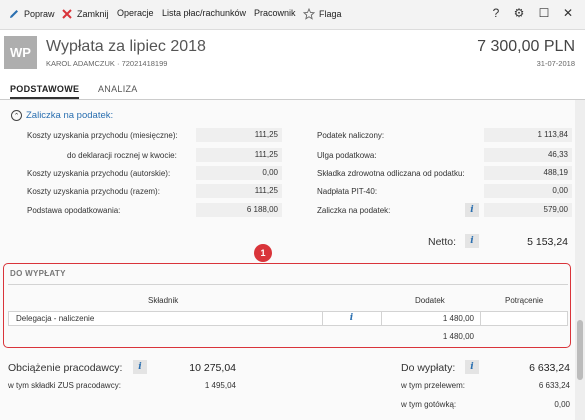 This screenshot has height=420, width=585. Describe the element at coordinates (391, 173) in the screenshot. I see `skladka-zdrowotna-label: Składka zdrowotna odliczana od podatku:` at that location.